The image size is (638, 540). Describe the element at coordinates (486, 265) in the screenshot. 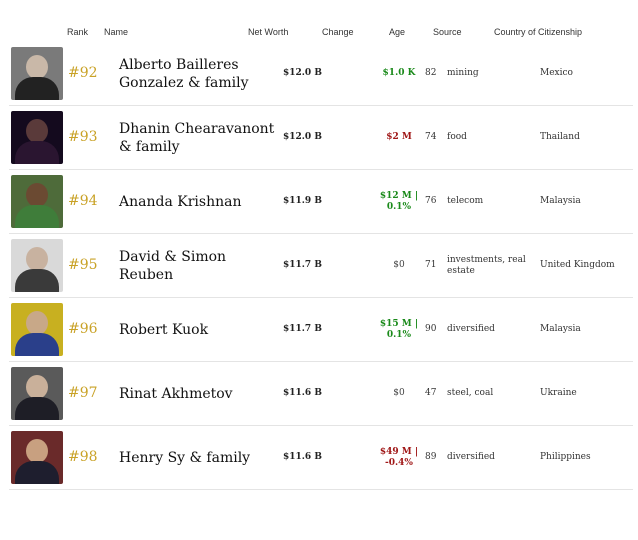

I see `wealth-source-text: investments, real estate` at that location.